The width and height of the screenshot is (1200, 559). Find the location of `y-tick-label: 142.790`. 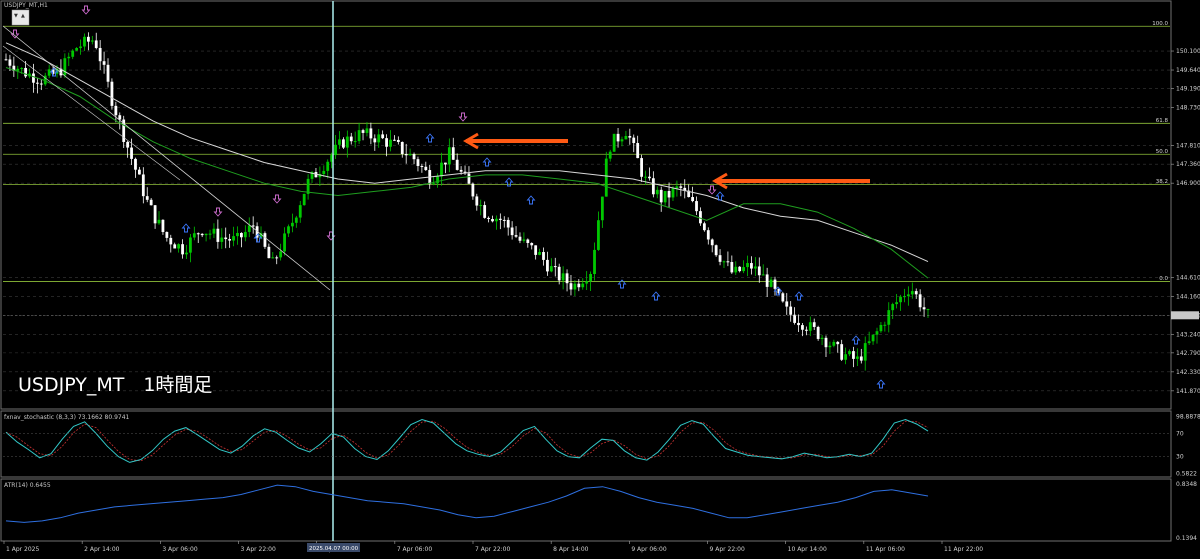

y-tick-label: 142.790 is located at coordinates (1188, 353).